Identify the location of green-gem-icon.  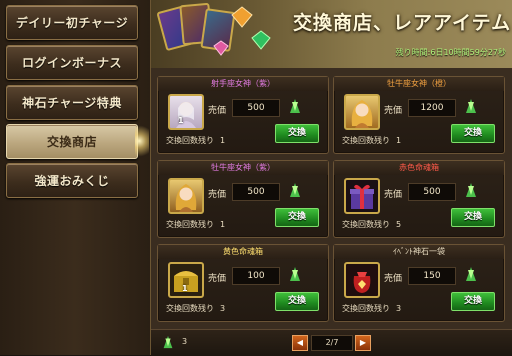
(261, 40).